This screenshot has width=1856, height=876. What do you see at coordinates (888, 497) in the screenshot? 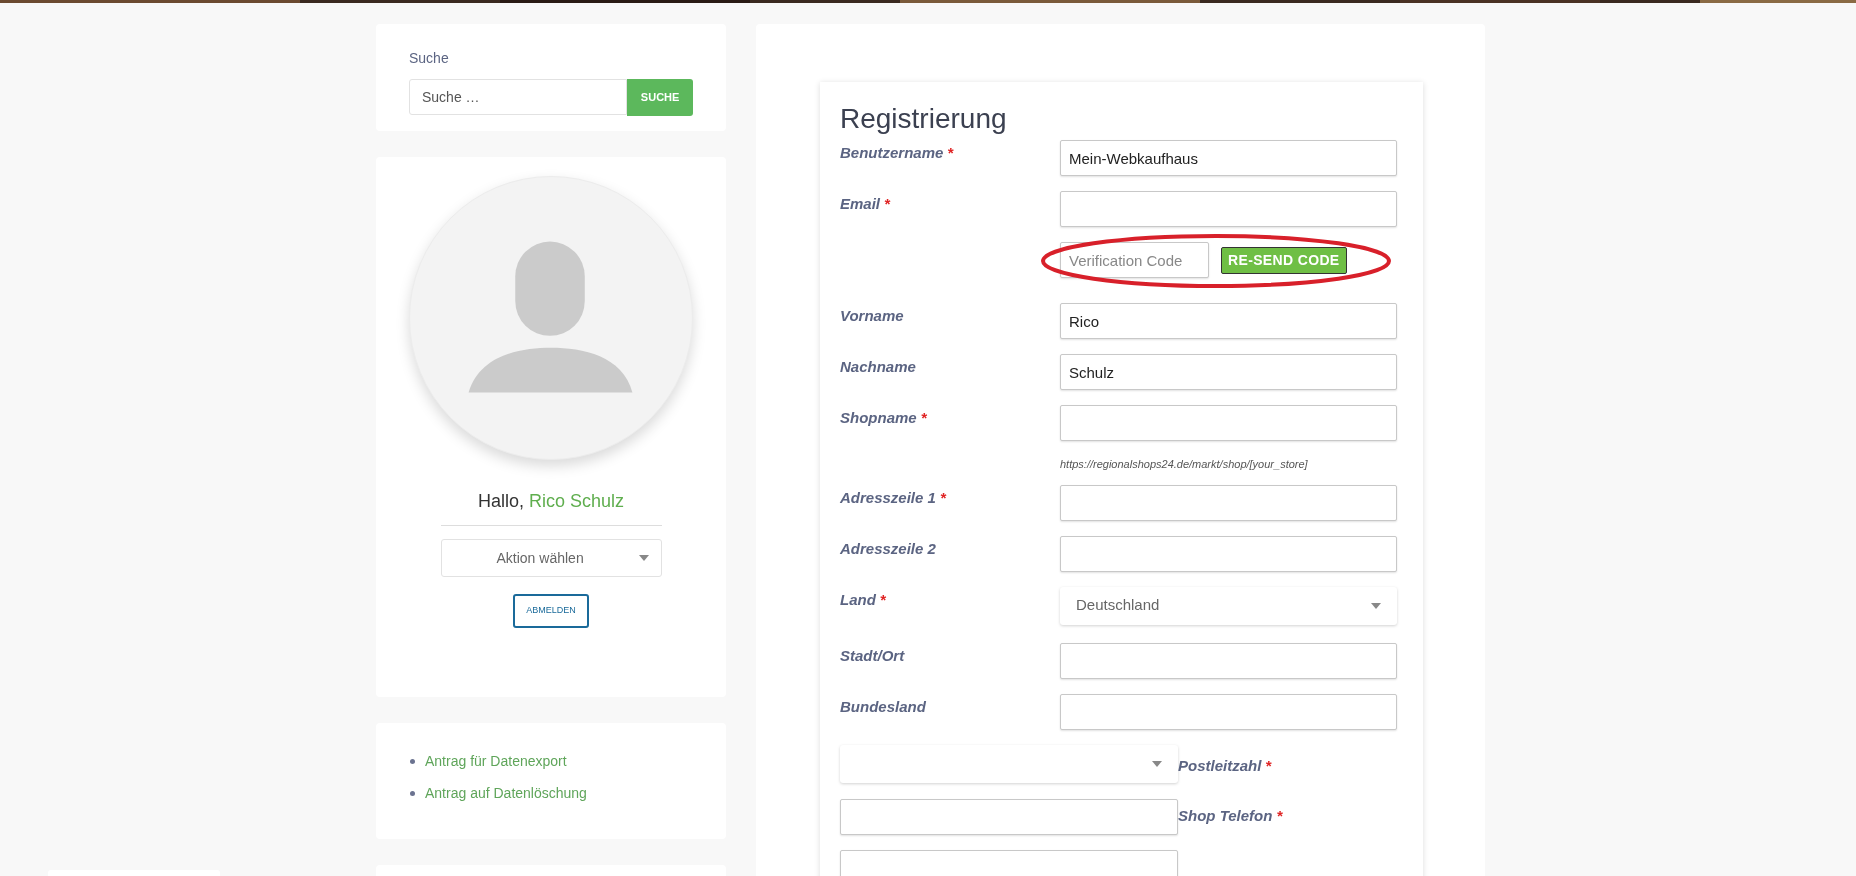
I see `field-label: Adresszeile 1` at bounding box center [888, 497].